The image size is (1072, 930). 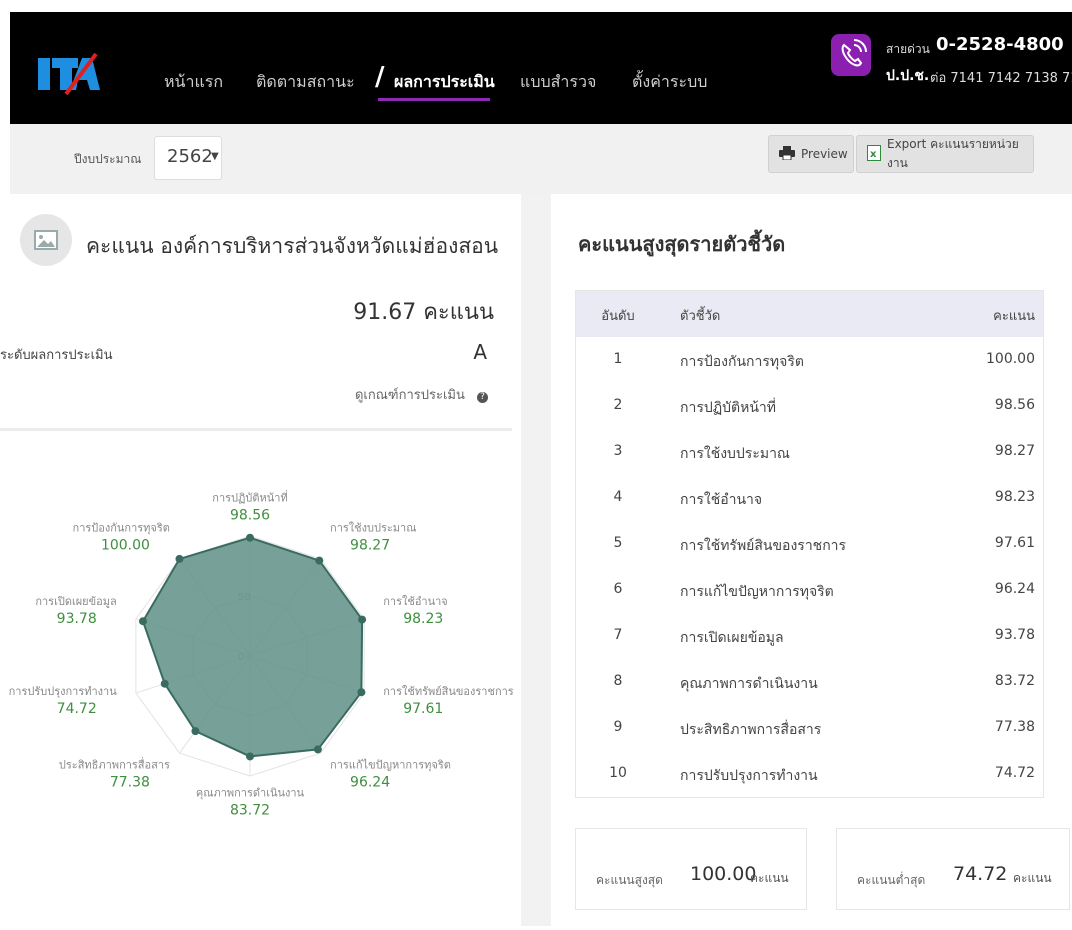 I want to click on radar-axis-label: การใช้ทรัพย์สินของราชการ, so click(x=448, y=691).